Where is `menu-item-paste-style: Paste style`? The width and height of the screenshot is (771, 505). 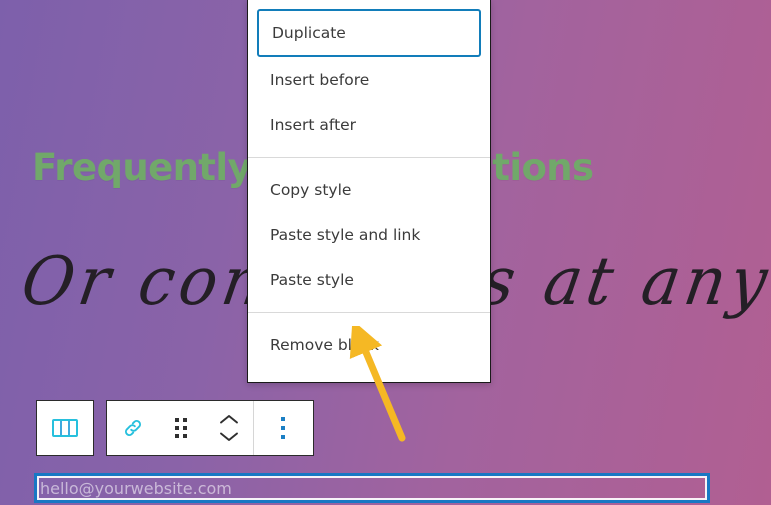 menu-item-paste-style: Paste style is located at coordinates (369, 279).